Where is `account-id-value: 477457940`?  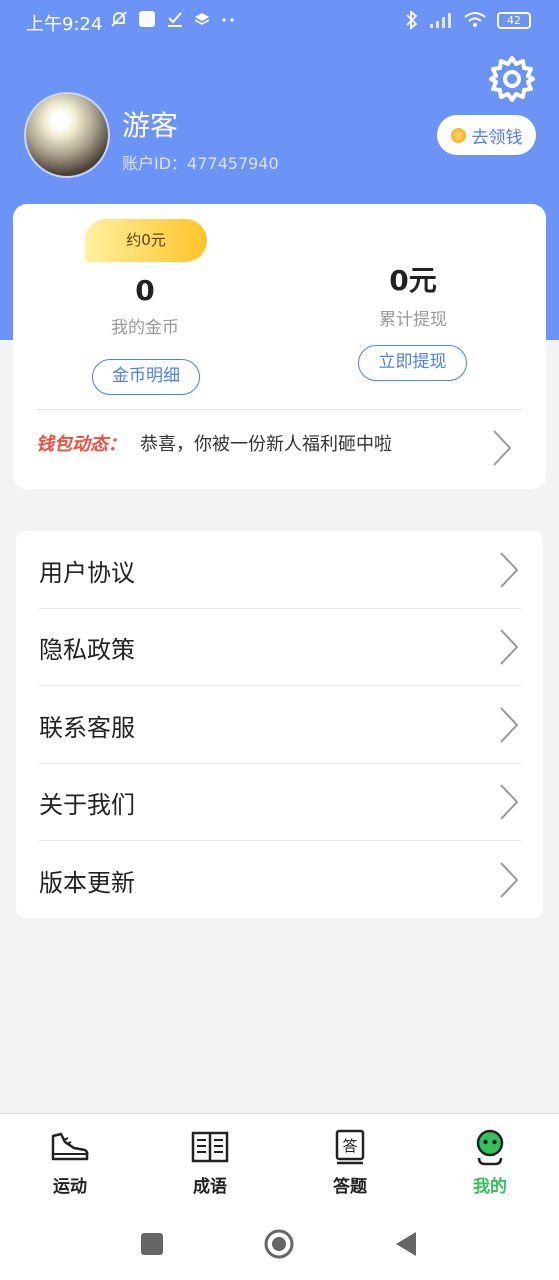
account-id-value: 477457940 is located at coordinates (233, 163).